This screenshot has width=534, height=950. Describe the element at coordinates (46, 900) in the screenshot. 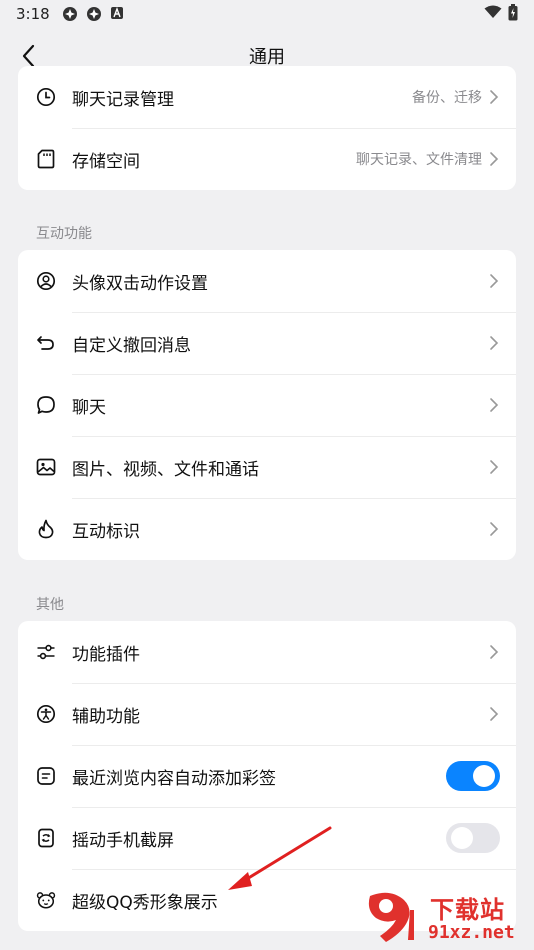

I see `bear-face-icon` at that location.